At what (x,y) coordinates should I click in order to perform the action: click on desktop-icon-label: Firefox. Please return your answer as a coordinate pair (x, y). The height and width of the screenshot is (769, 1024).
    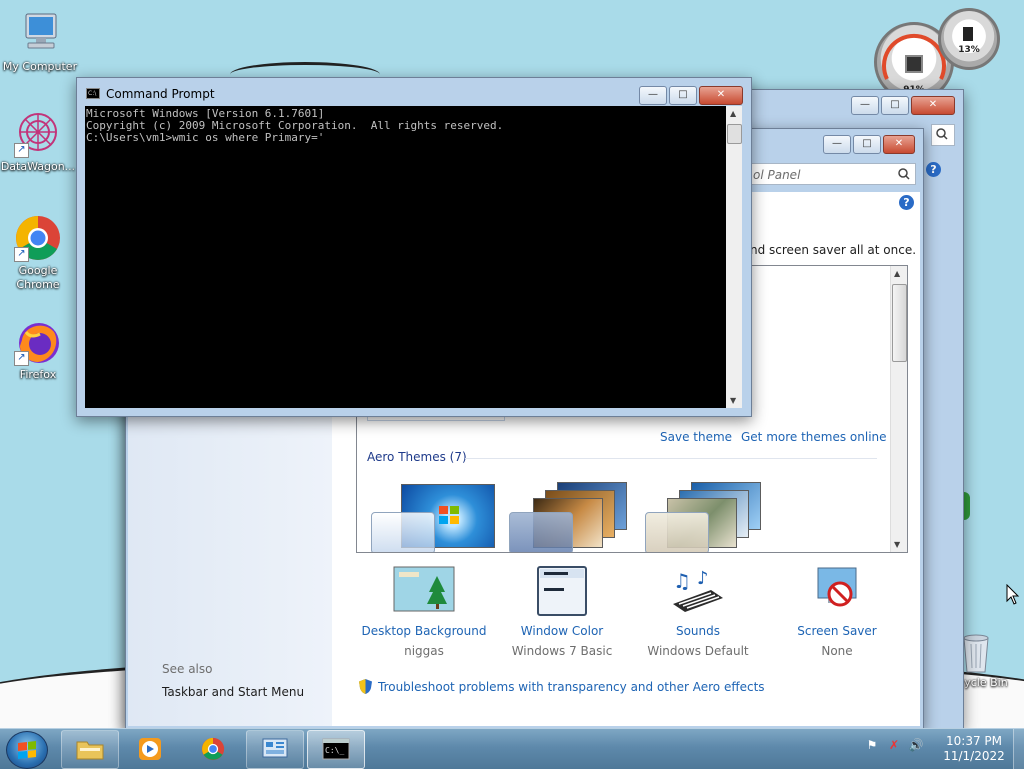
    Looking at the image, I should click on (38, 374).